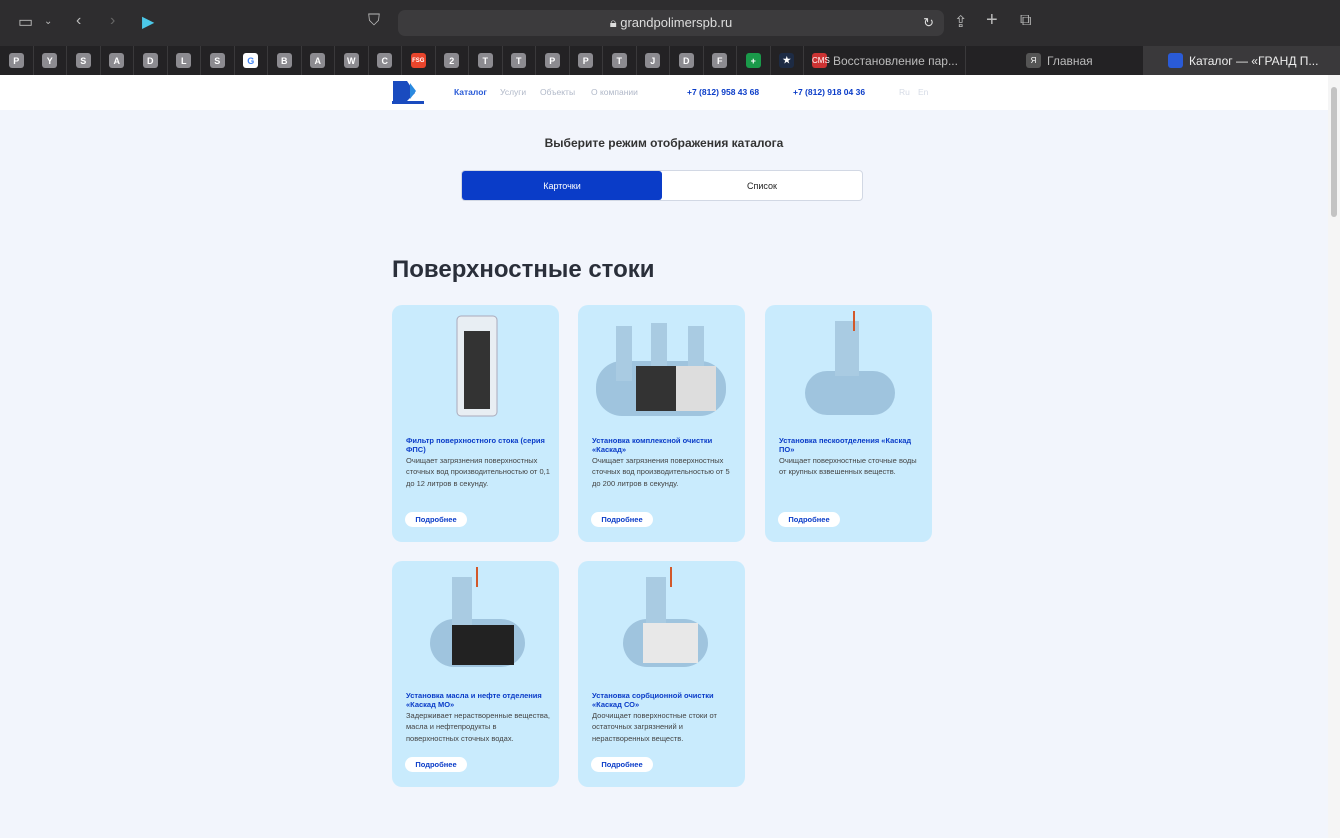 Image resolution: width=1340 pixels, height=838 pixels. Describe the element at coordinates (148, 22) in the screenshot. I see `extension-icon: ▶` at that location.